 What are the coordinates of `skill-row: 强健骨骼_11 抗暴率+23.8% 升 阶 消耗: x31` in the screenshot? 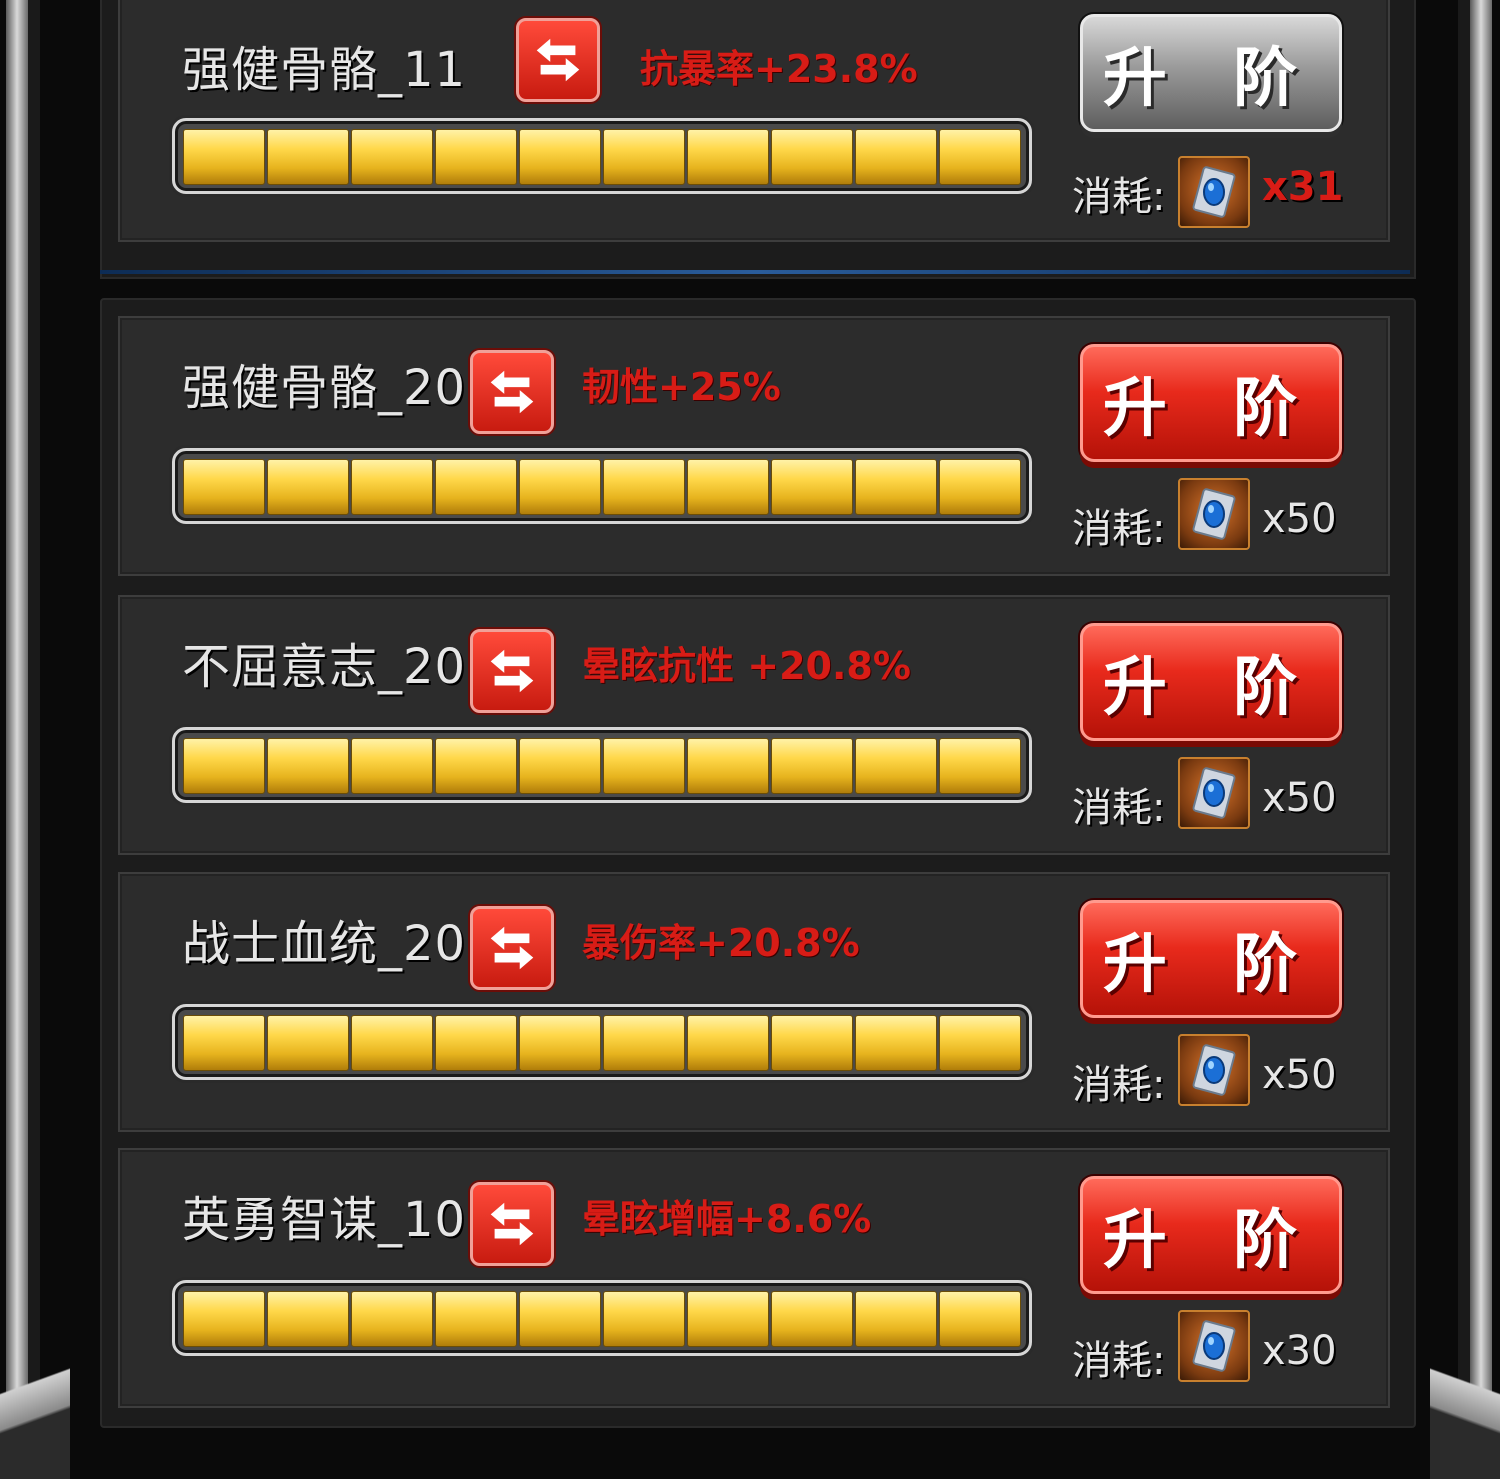 It's located at (754, 121).